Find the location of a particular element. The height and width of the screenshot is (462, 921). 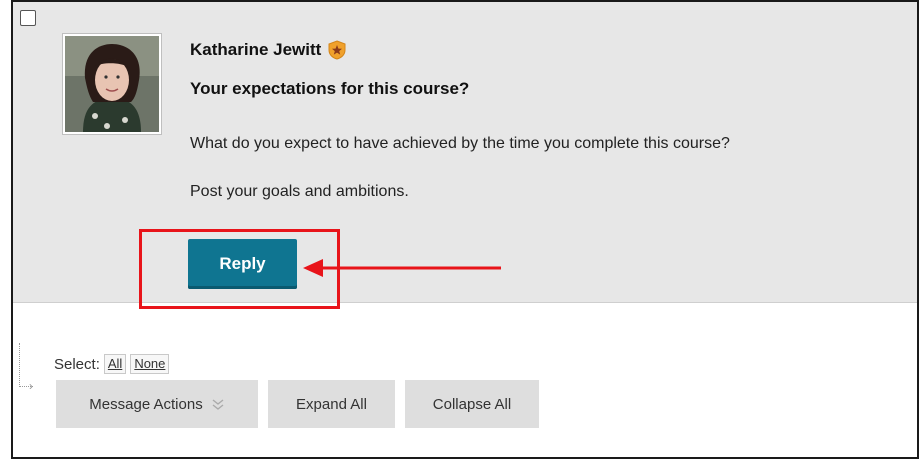

author-name: Katharine Jewitt is located at coordinates (255, 50).